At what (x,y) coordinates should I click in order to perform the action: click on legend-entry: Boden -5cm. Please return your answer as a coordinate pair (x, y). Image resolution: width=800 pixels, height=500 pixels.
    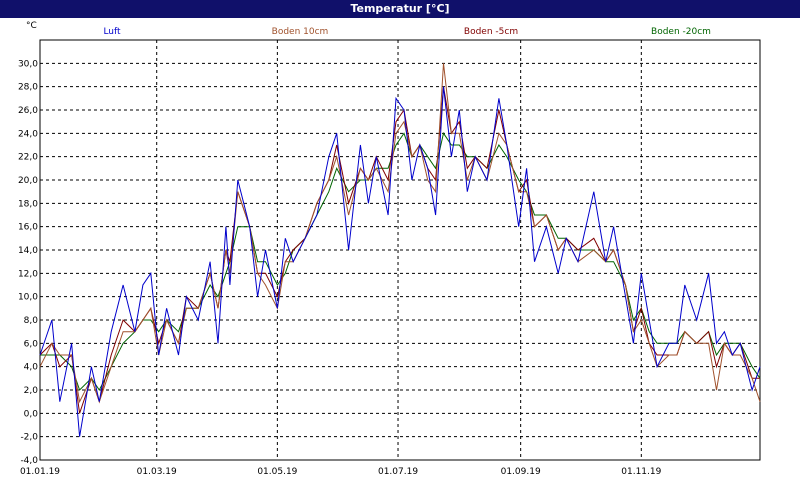
    Looking at the image, I should click on (491, 32).